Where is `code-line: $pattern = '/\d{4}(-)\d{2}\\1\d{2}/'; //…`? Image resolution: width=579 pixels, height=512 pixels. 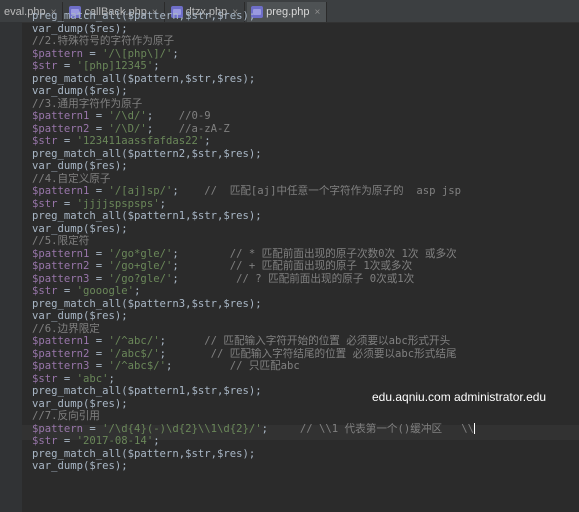 code-line: $pattern = '/\d{4}(-)\d{2}\\1\d{2}/'; //… is located at coordinates (253, 428).